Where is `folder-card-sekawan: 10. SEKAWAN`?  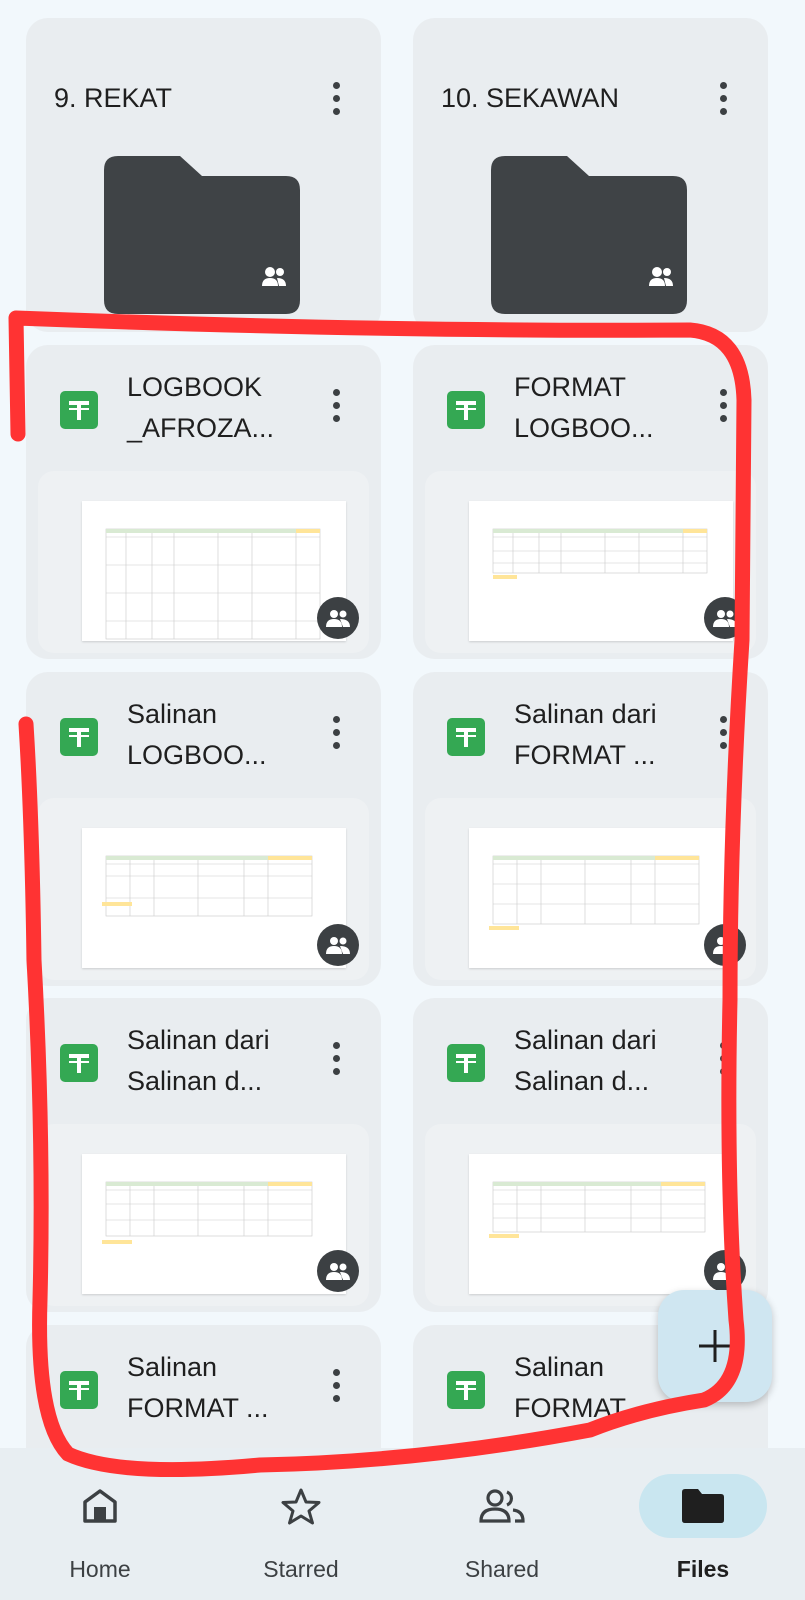
folder-card-sekawan: 10. SEKAWAN is located at coordinates (590, 175).